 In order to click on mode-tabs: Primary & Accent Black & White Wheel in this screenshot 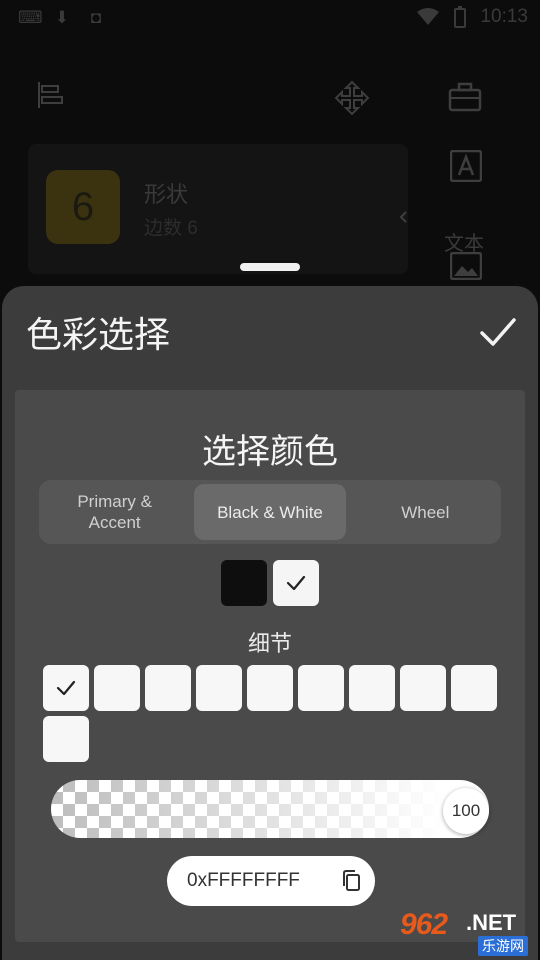, I will do `click(270, 512)`.